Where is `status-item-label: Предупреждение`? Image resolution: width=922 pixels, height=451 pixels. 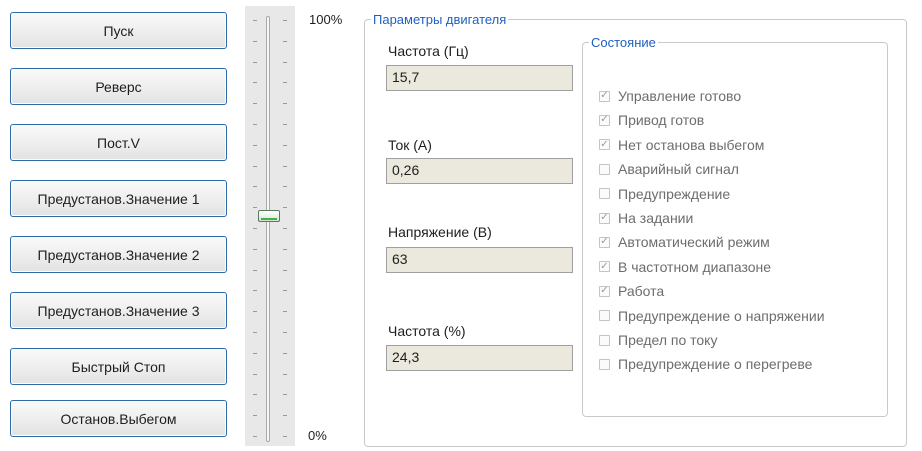
status-item-label: Предупреждение is located at coordinates (674, 193).